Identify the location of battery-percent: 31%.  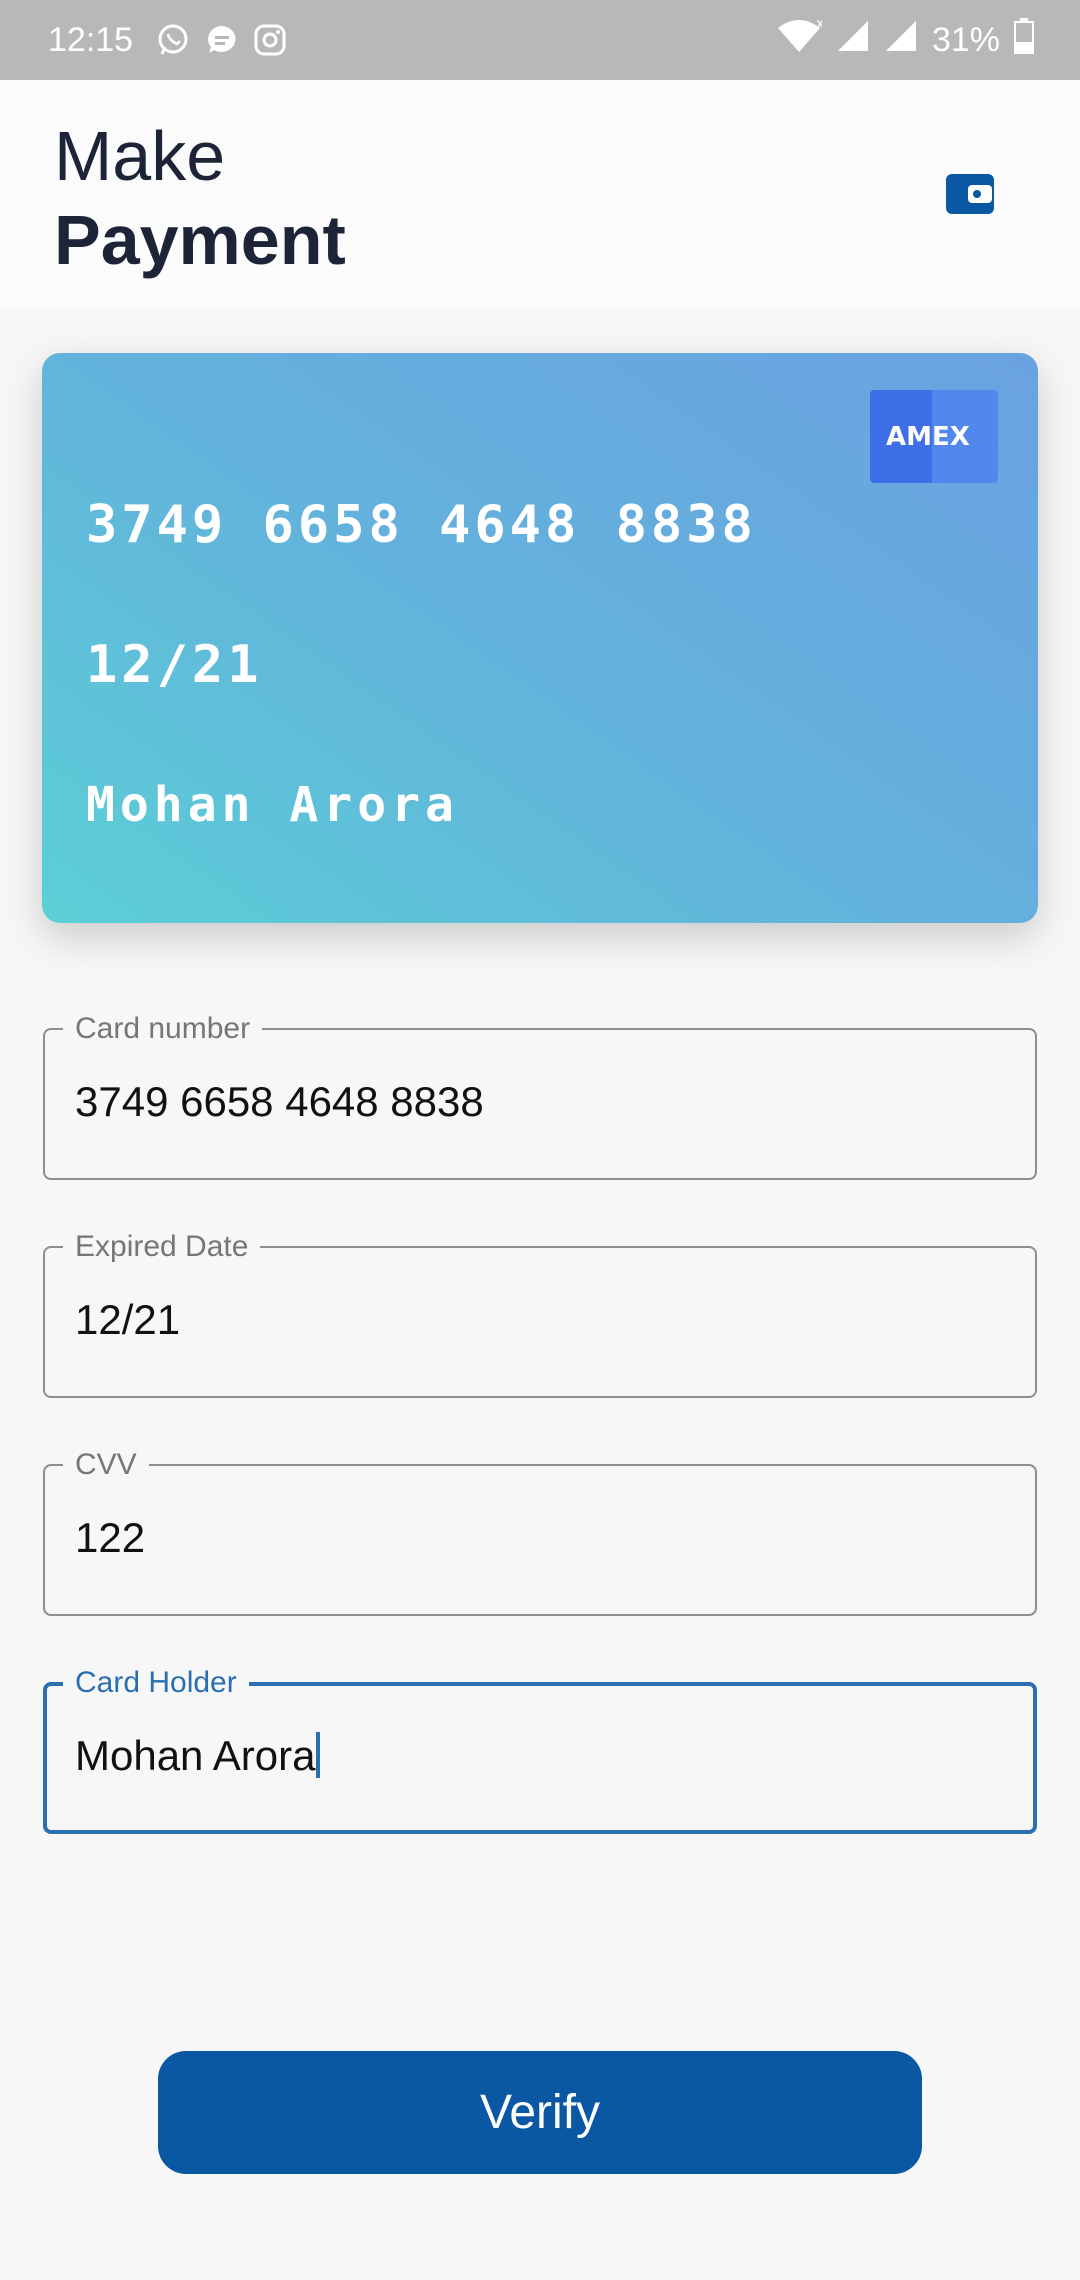
(965, 39).